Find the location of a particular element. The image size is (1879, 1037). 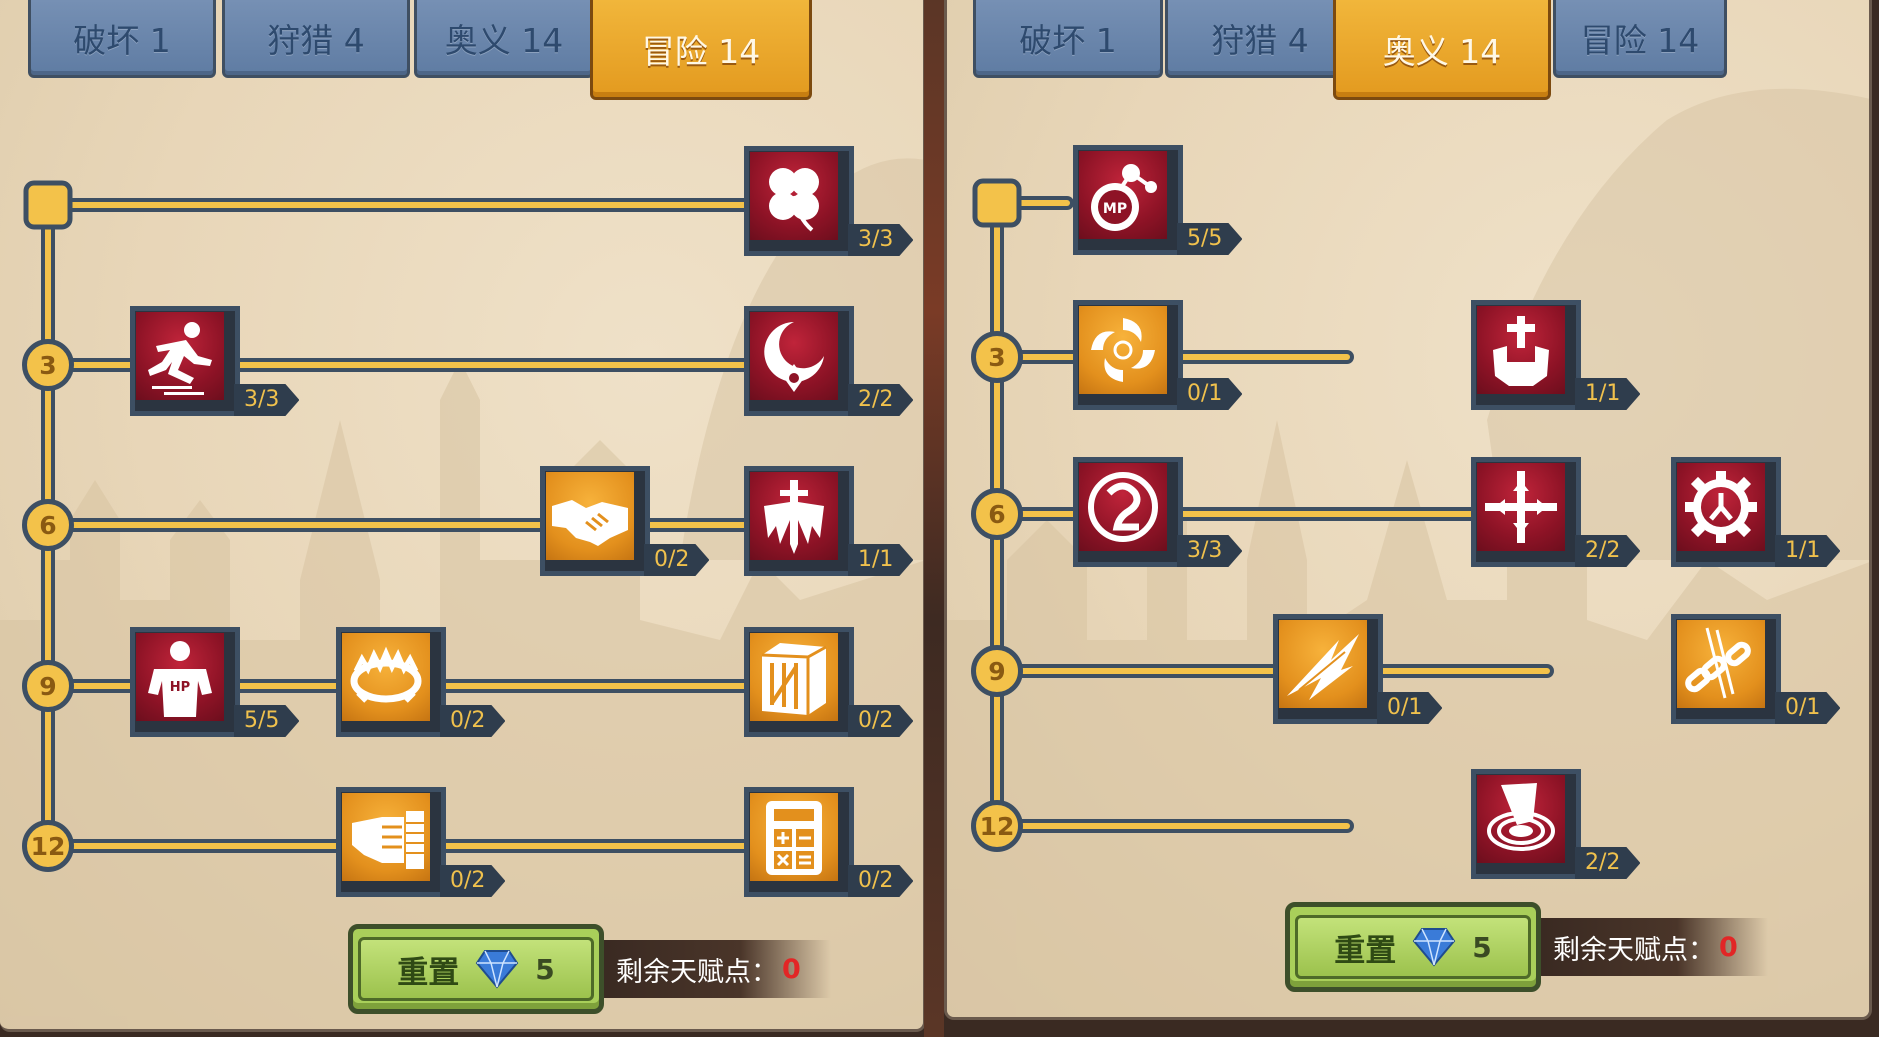

talent-node-swirl-orb: 3/3 is located at coordinates (1128, 512).